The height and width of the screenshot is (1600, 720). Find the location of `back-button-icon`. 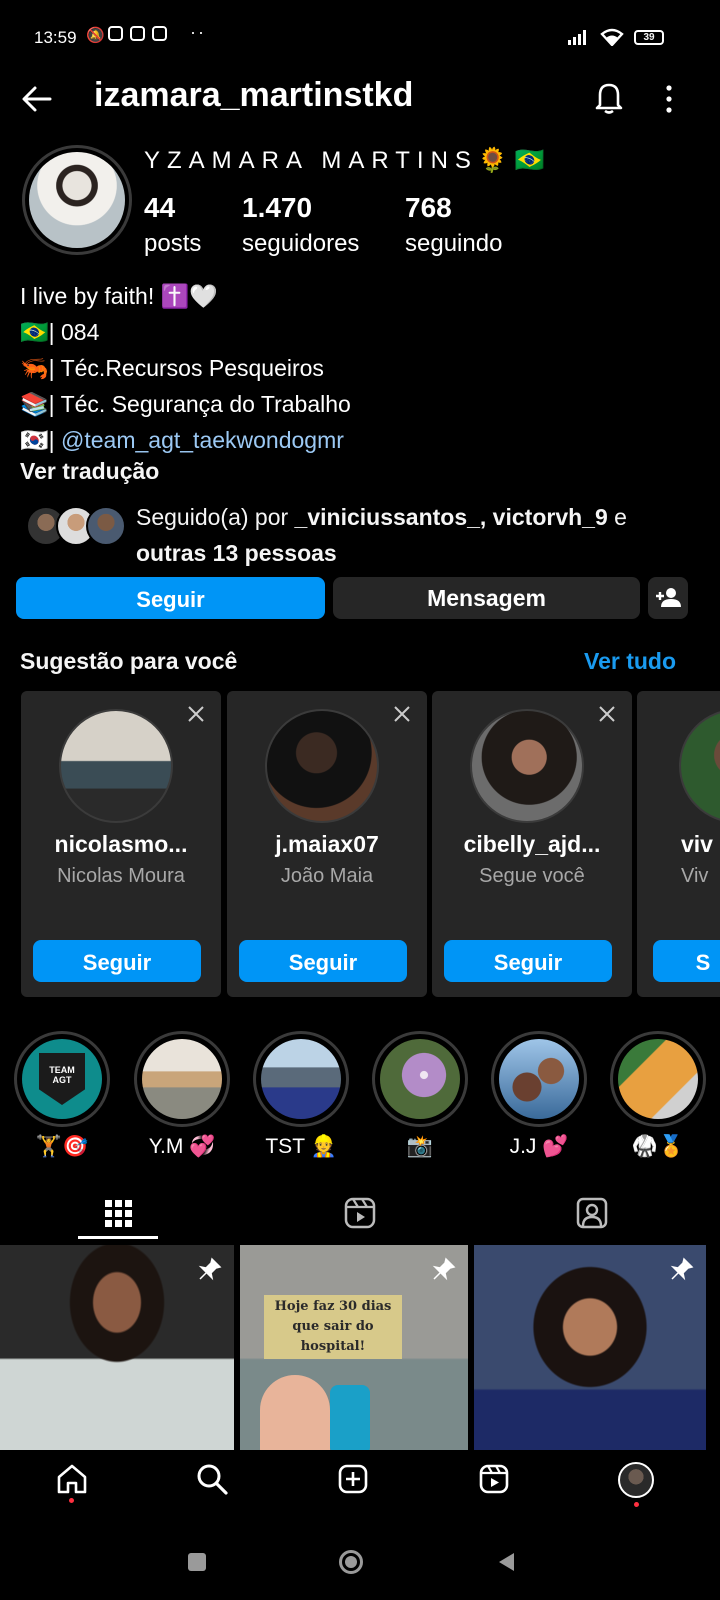

back-button-icon is located at coordinates (506, 1562).